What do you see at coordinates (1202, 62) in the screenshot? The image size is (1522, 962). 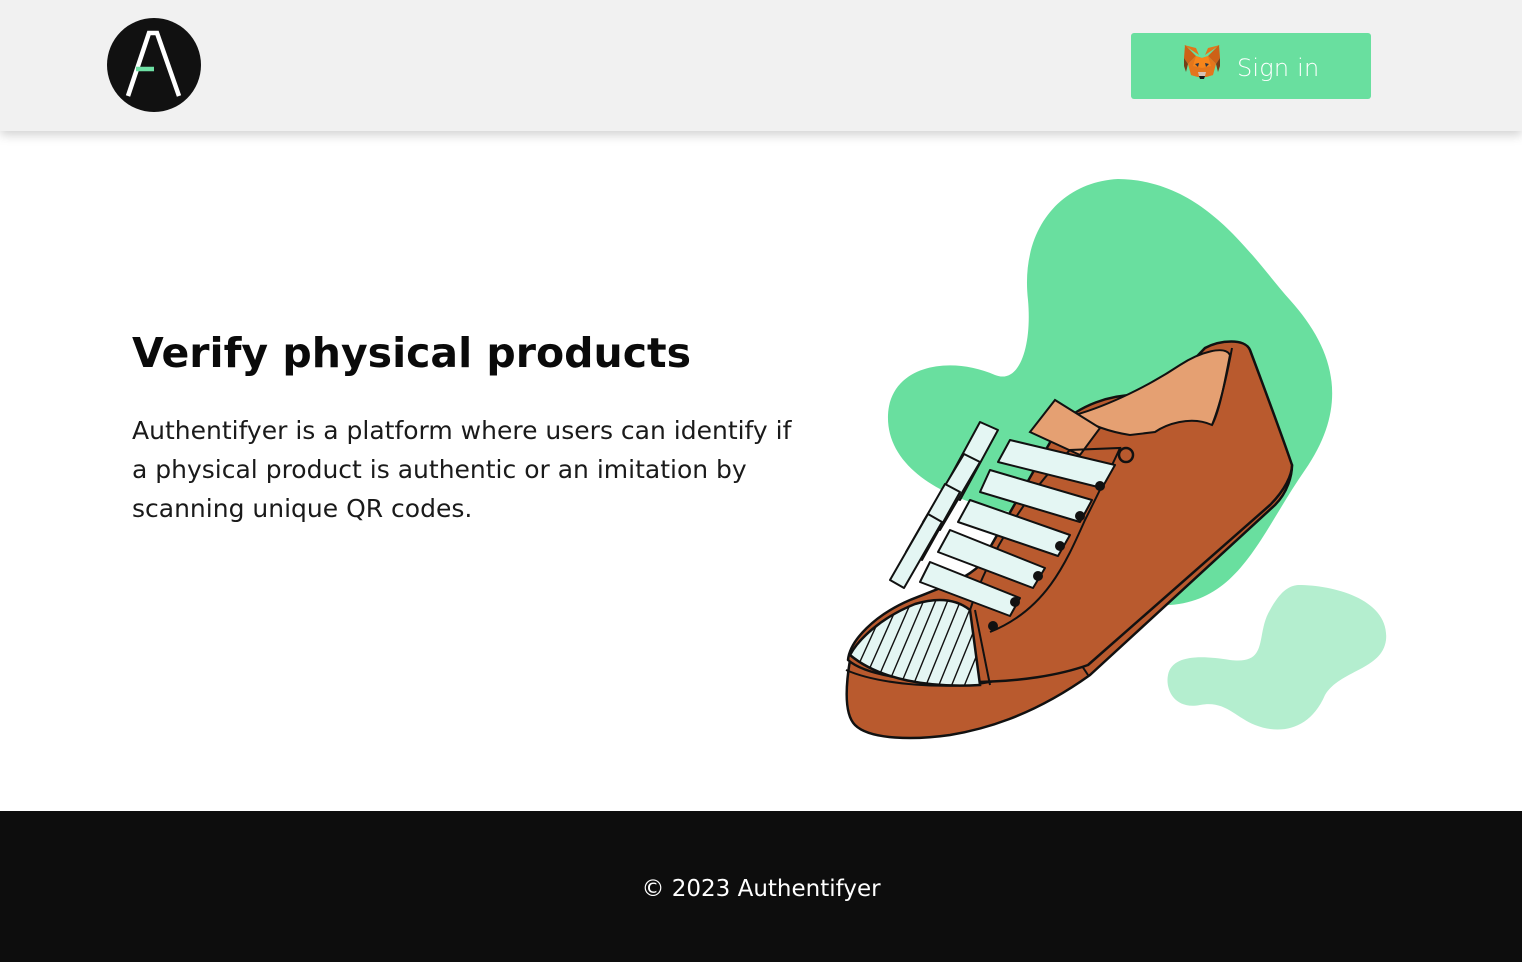 I see `metamask-fox-icon` at bounding box center [1202, 62].